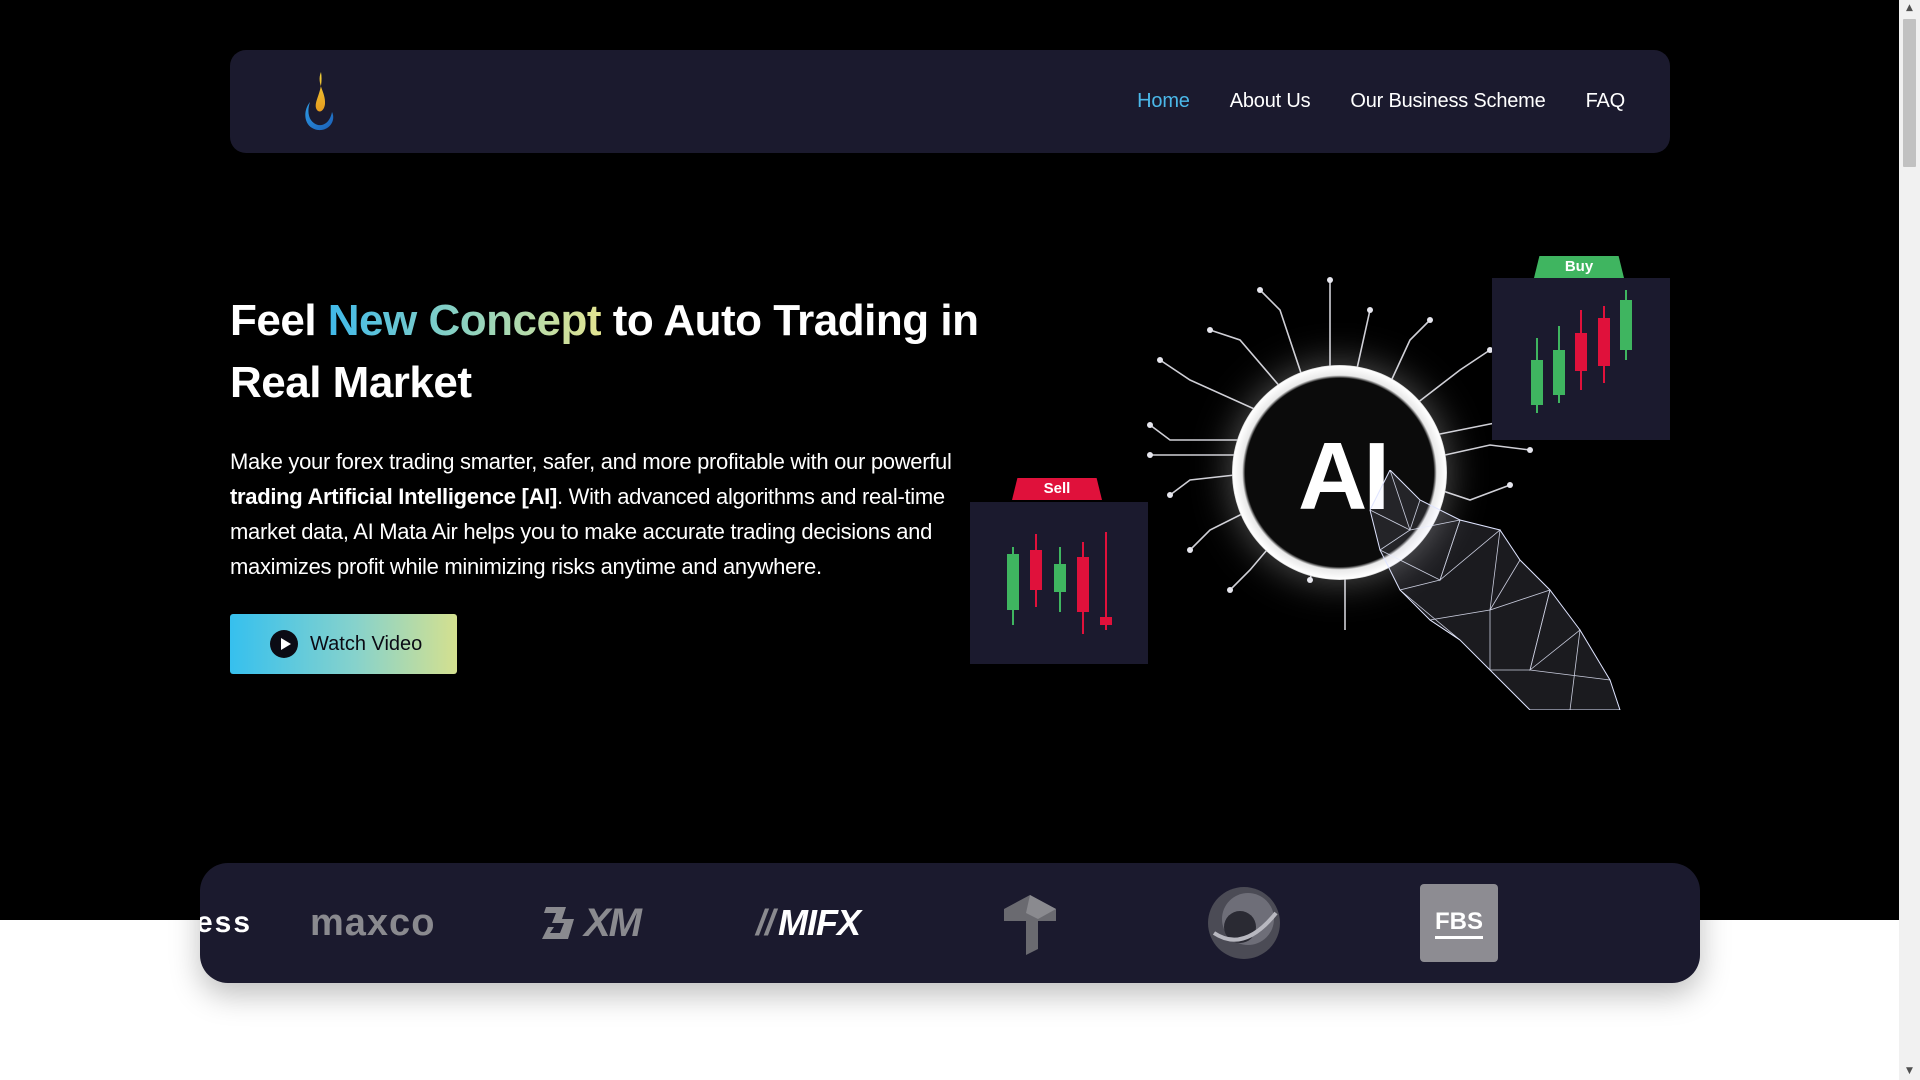 This screenshot has height=1080, width=1920. Describe the element at coordinates (366, 643) in the screenshot. I see `watch-video-label: Watch Video` at that location.